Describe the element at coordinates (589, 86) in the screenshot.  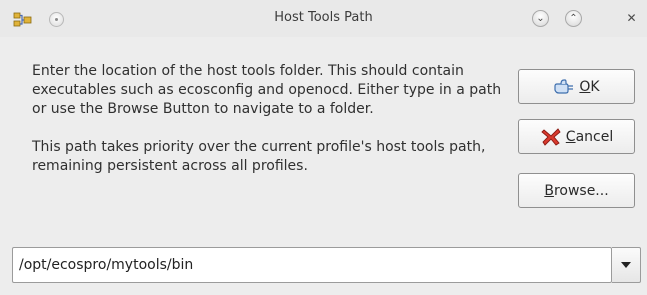
I see `ok-label: OK` at that location.